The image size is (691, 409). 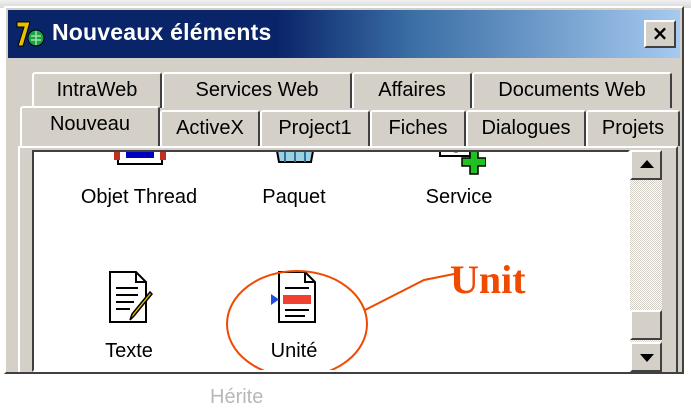 I want to click on close-button: ×, so click(x=660, y=34).